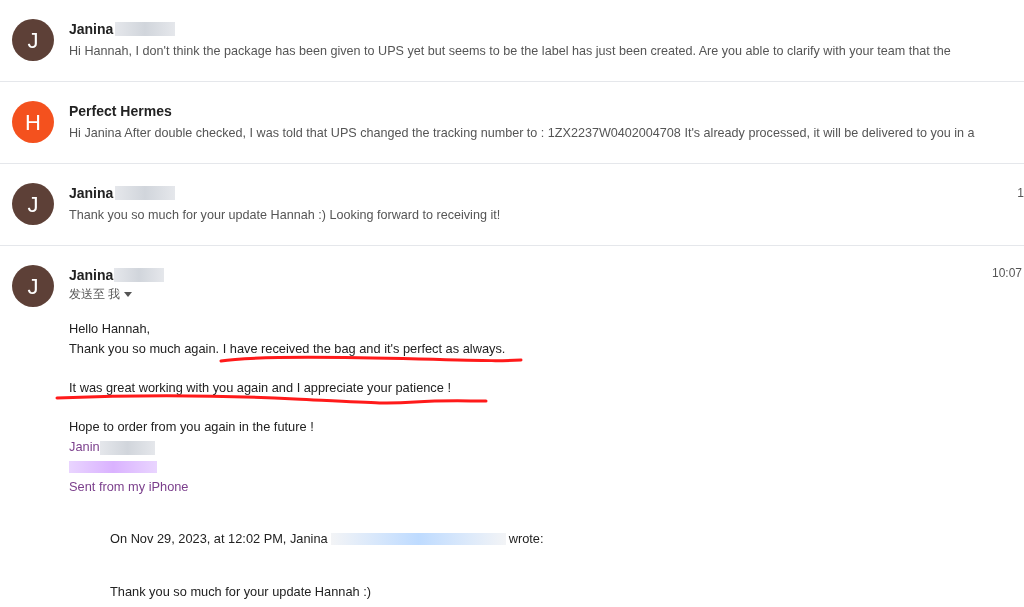 The image size is (1024, 607). I want to click on caret-icon, so click(128, 294).